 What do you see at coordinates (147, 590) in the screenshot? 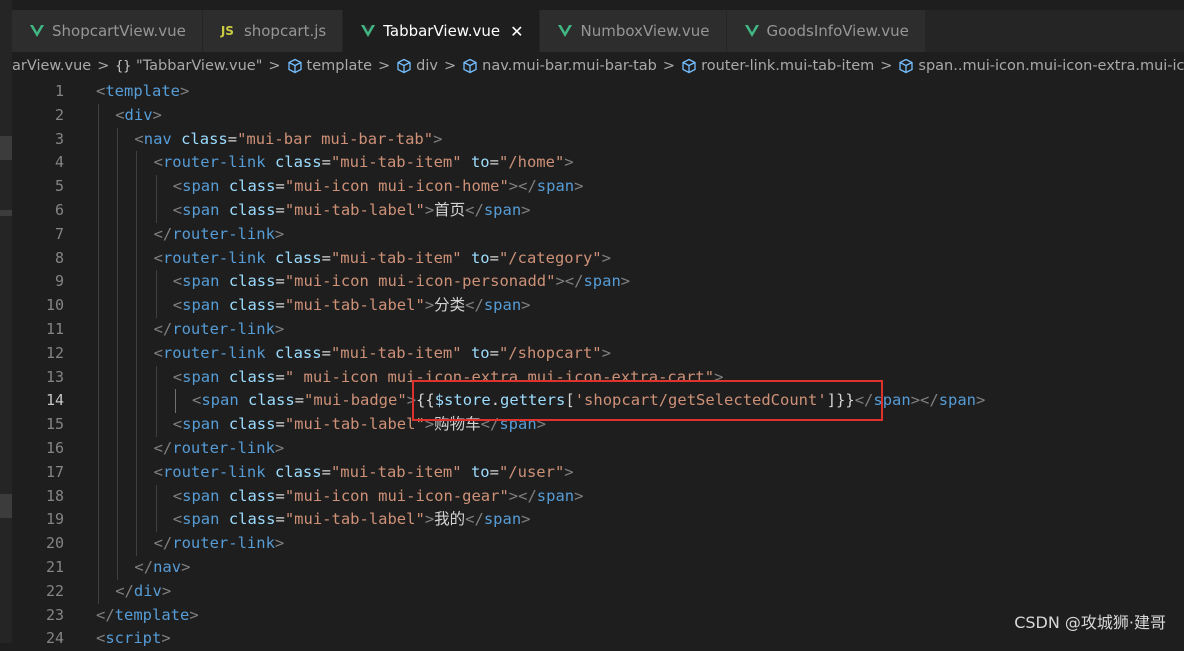
I see `code-token: div` at bounding box center [147, 590].